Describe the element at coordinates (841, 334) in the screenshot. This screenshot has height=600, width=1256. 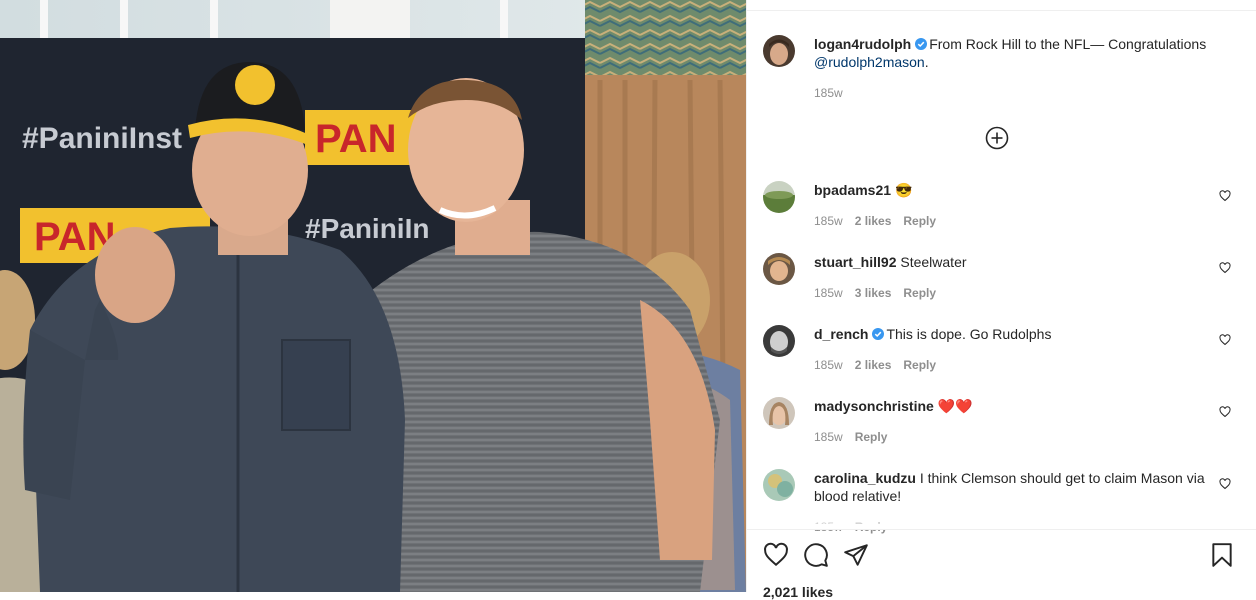
I see `comment-username: d_rench` at that location.